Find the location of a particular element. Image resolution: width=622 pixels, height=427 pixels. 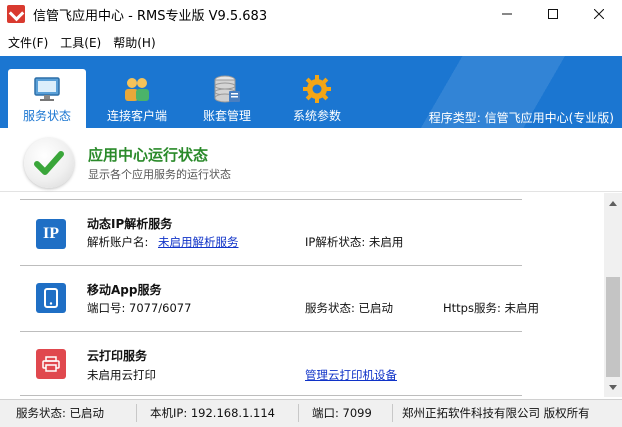

program-type-label: 程序类型: 信管飞应用中心(专业版) is located at coordinates (521, 118).